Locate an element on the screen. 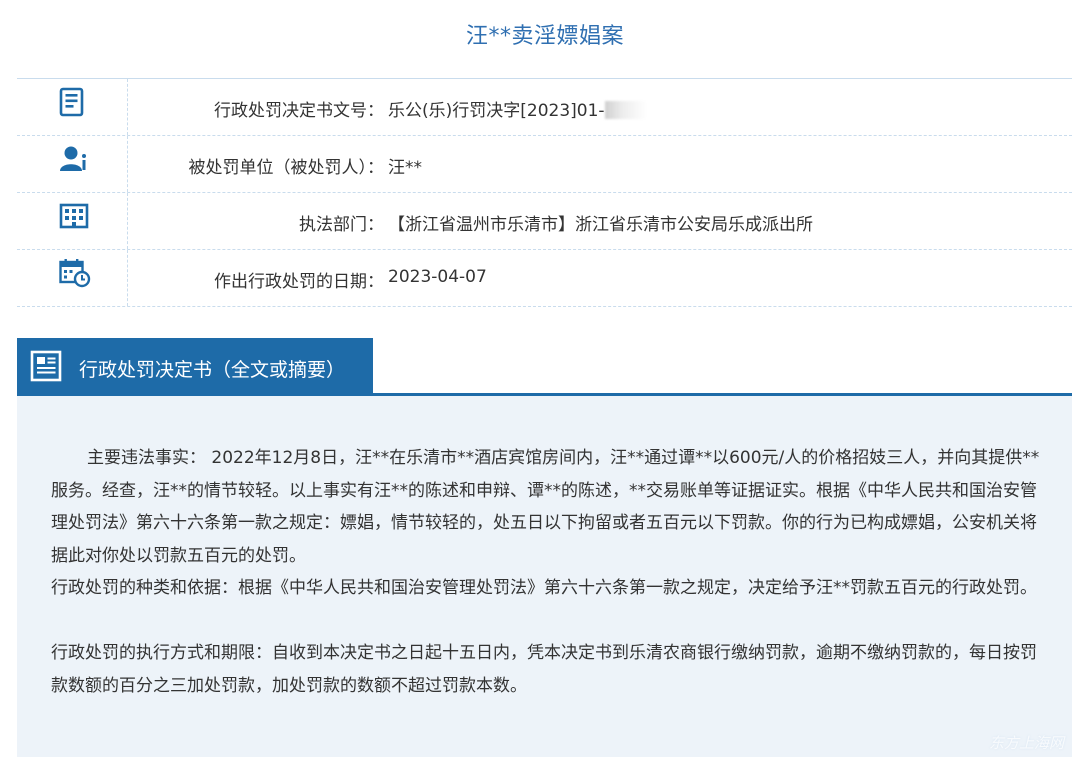  info-row-penalty-date: 作出行政处罚的日期： 2023-04-07 is located at coordinates (544, 278).